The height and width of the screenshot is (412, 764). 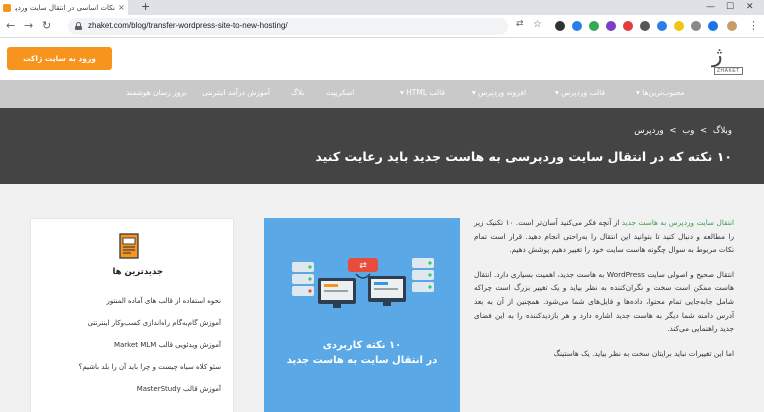 What do you see at coordinates (156, 92) in the screenshot?
I see `nav-item-smart-updater: بروز رسان هوشمند` at bounding box center [156, 92].